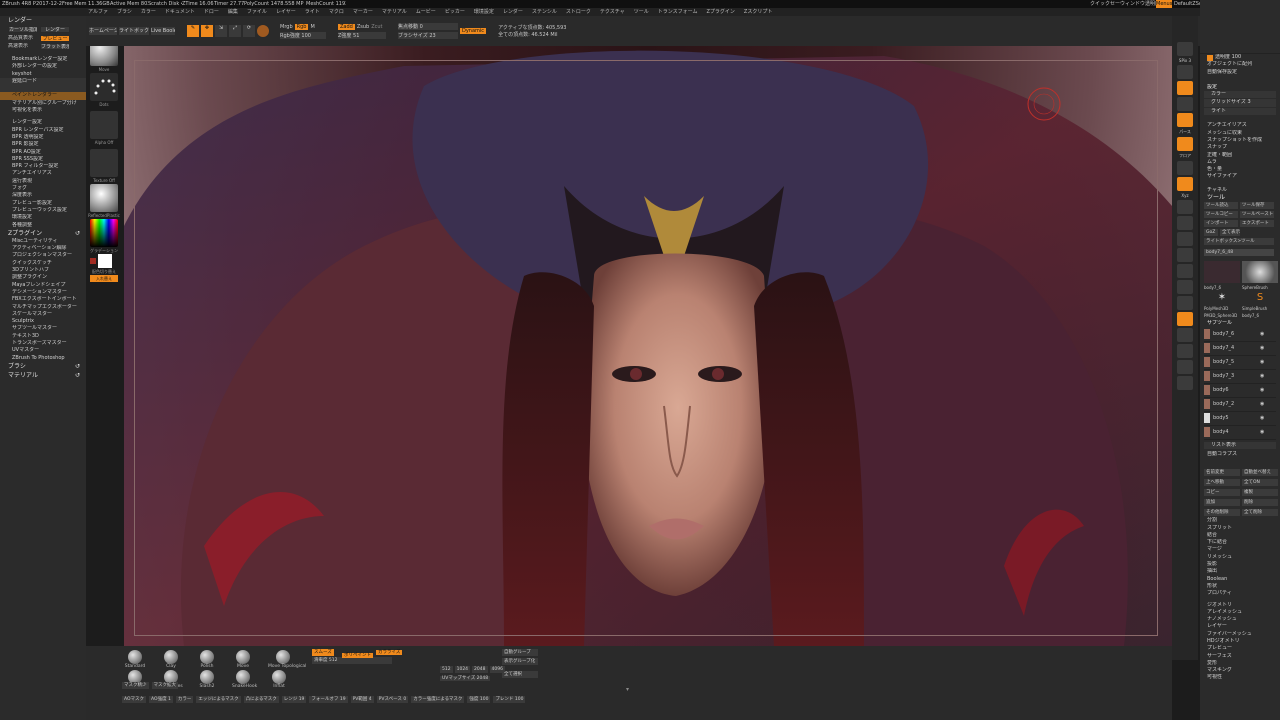  What do you see at coordinates (43, 81) in the screenshot?
I see `render-setting-item: 遅延ロード` at bounding box center [43, 81].